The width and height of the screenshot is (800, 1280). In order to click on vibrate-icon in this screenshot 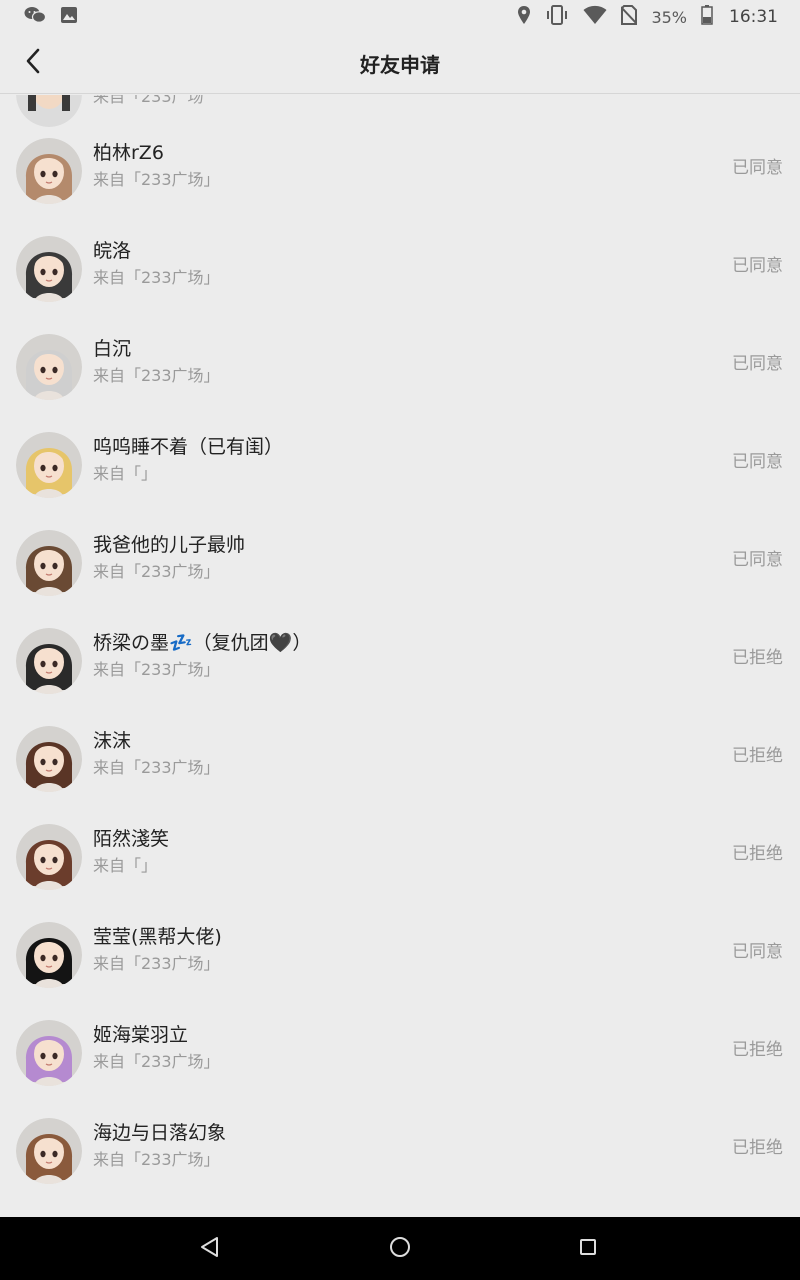, I will do `click(557, 17)`.